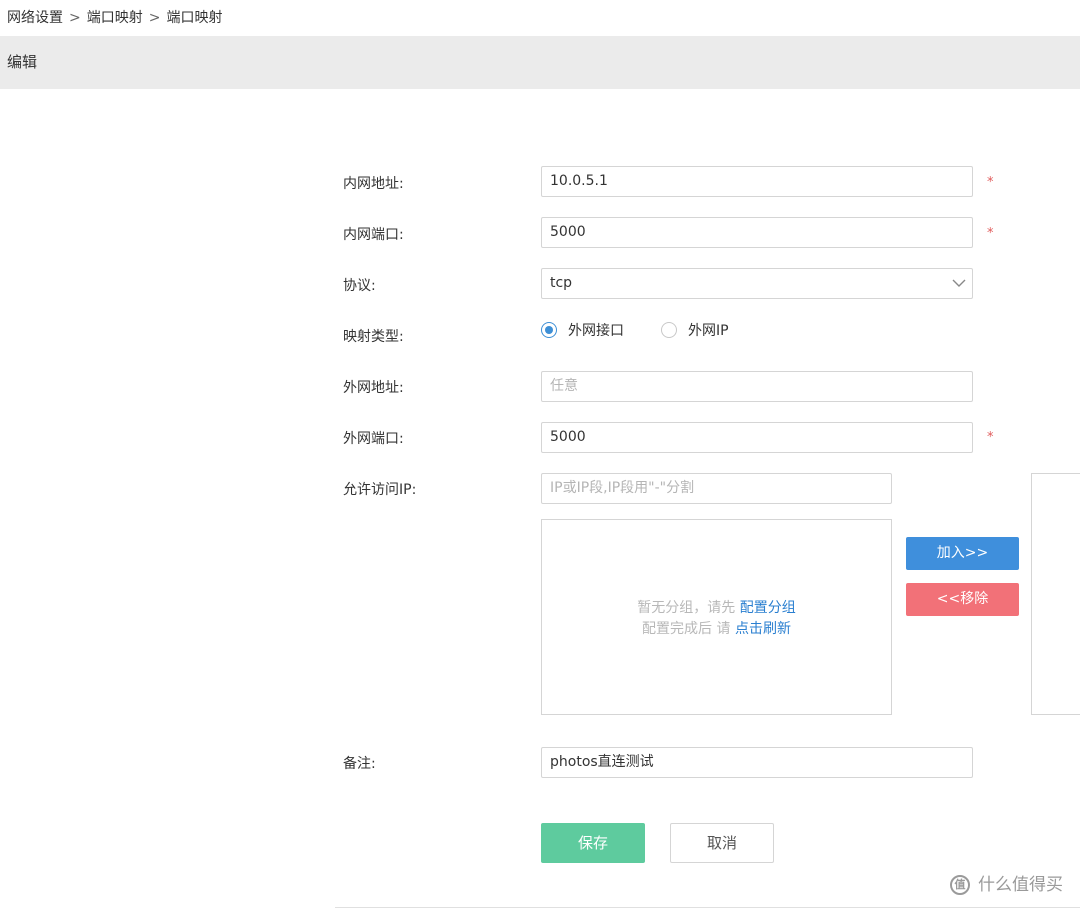 The image size is (1080, 910). What do you see at coordinates (960, 885) in the screenshot?
I see `smzdm-logo-icon: 值` at bounding box center [960, 885].